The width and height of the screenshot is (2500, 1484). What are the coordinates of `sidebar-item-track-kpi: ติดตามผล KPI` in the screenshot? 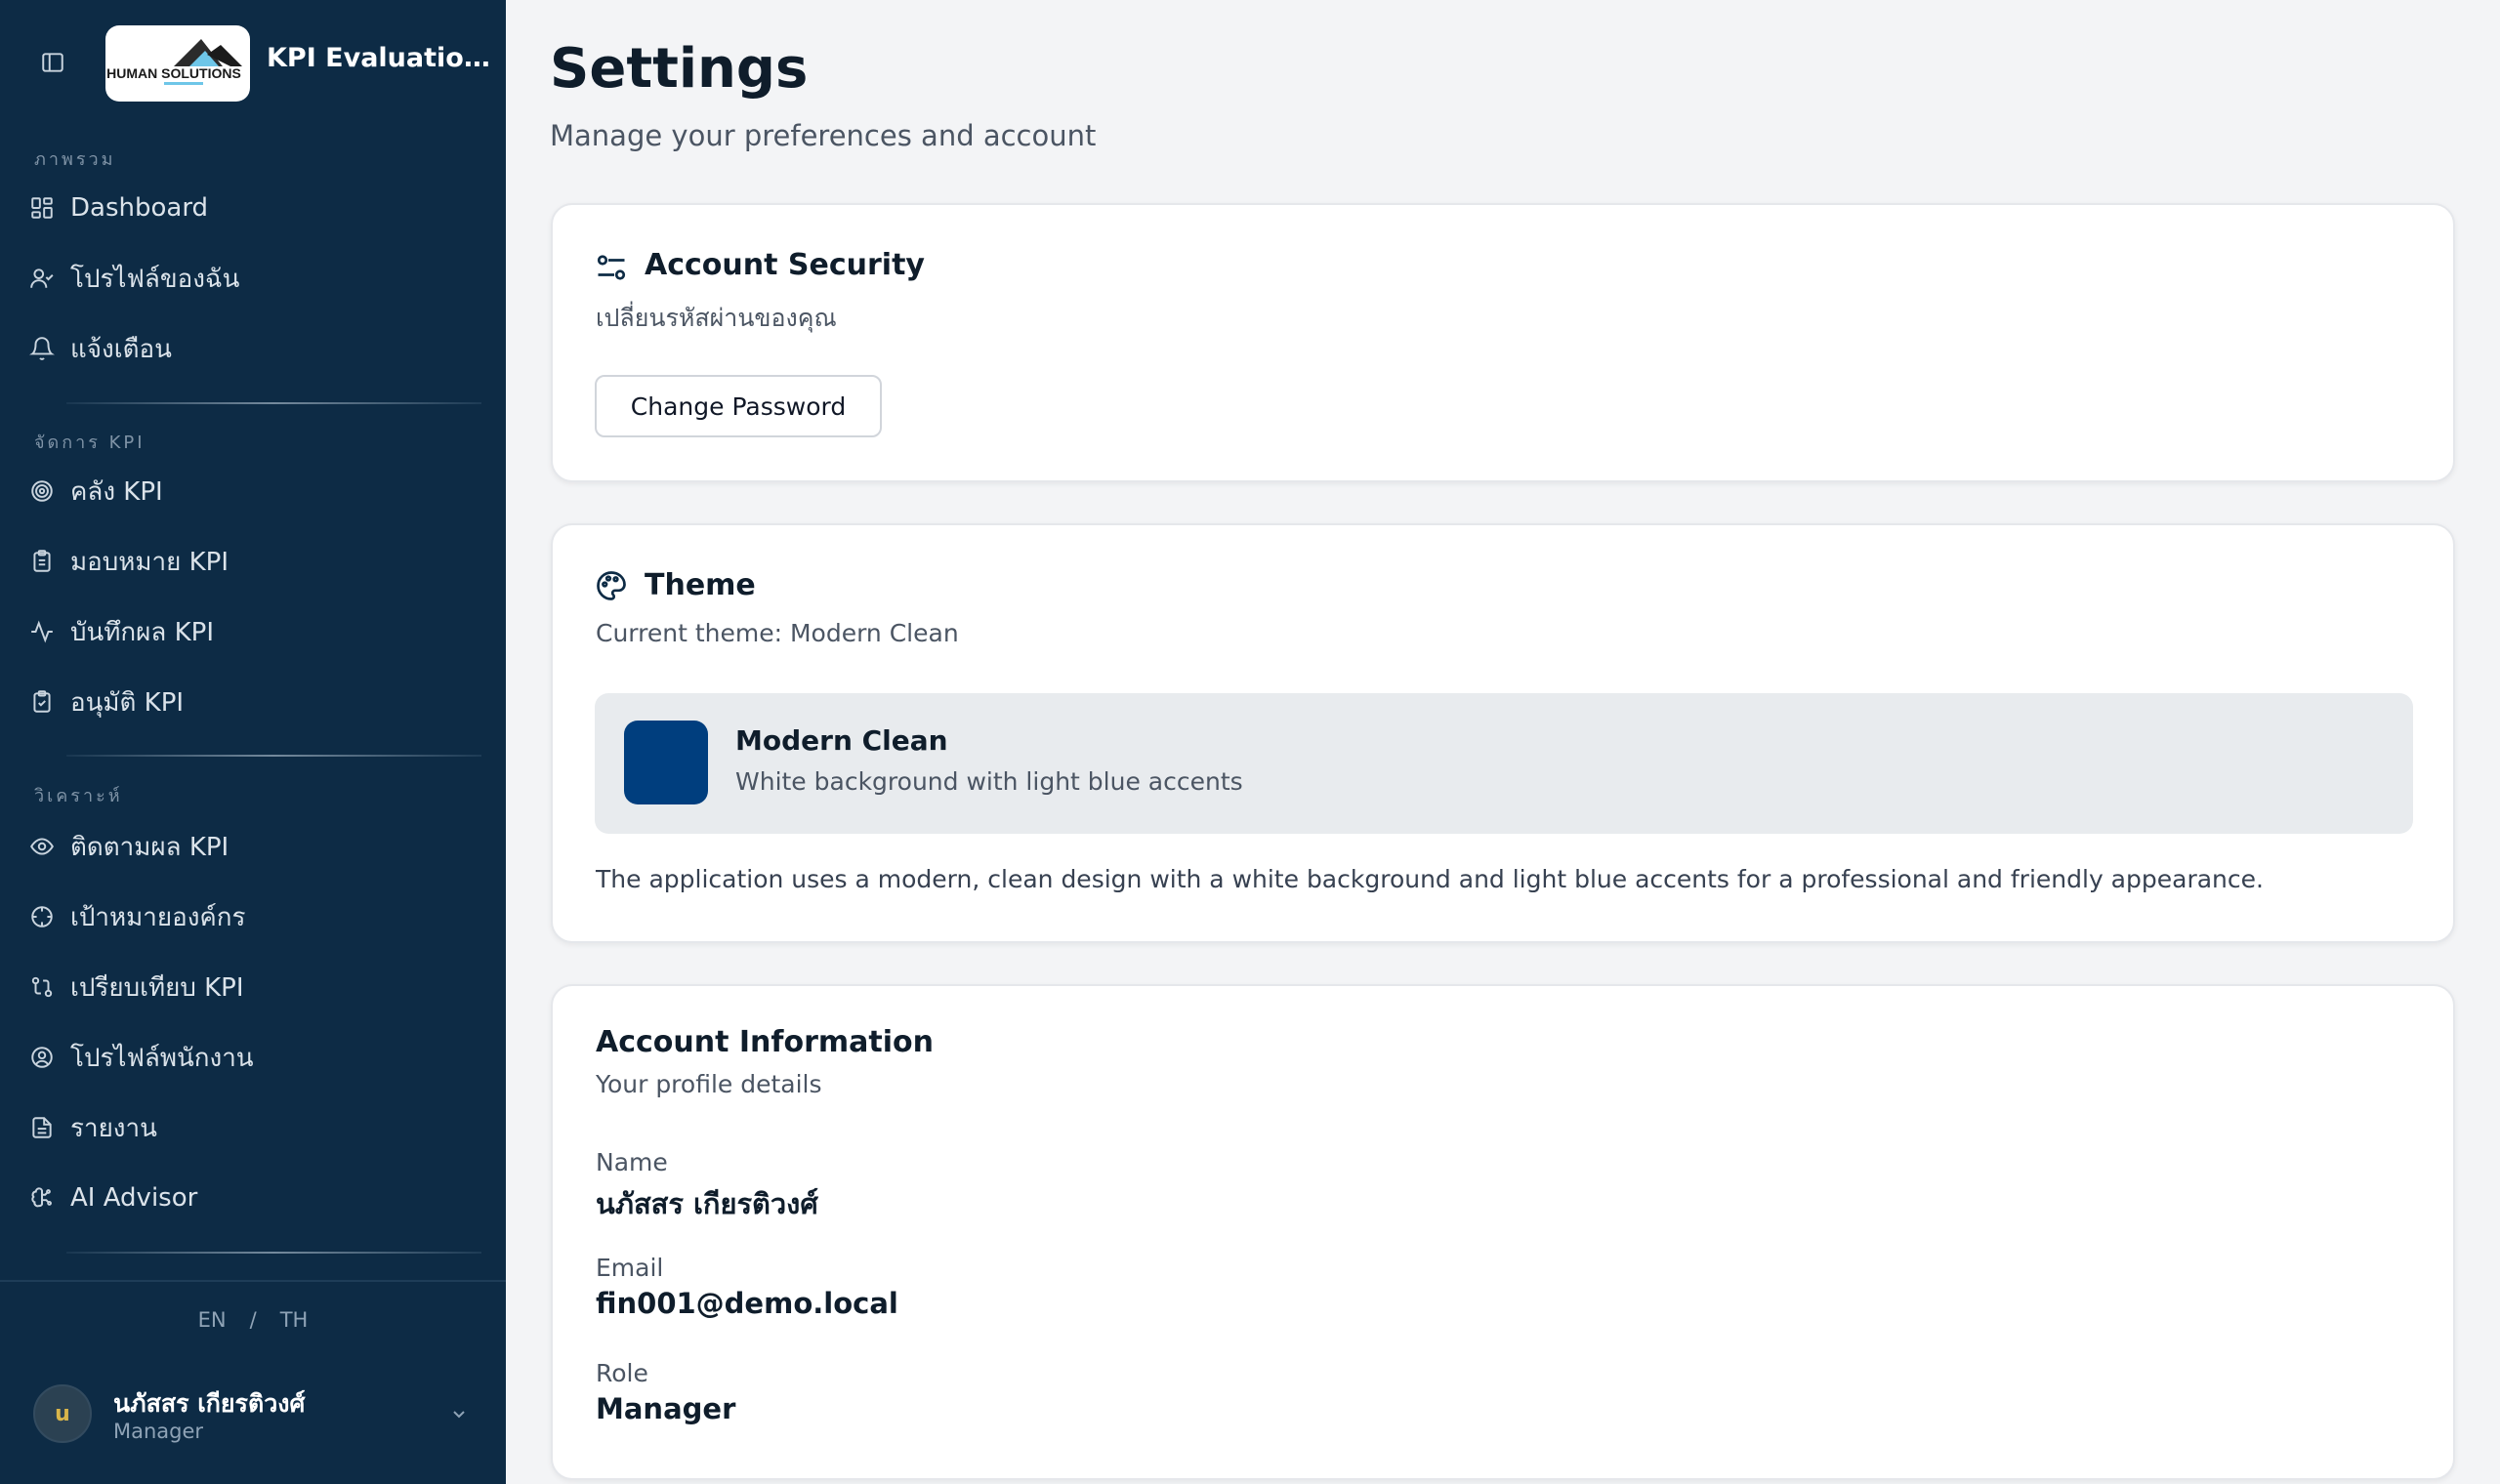 It's located at (252, 847).